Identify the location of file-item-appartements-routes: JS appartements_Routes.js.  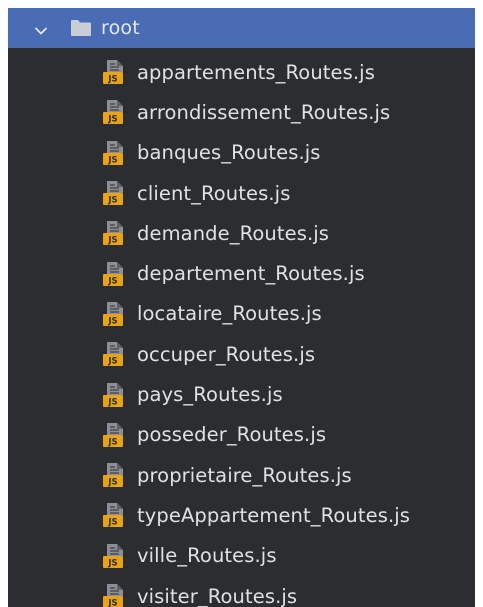
(241, 72).